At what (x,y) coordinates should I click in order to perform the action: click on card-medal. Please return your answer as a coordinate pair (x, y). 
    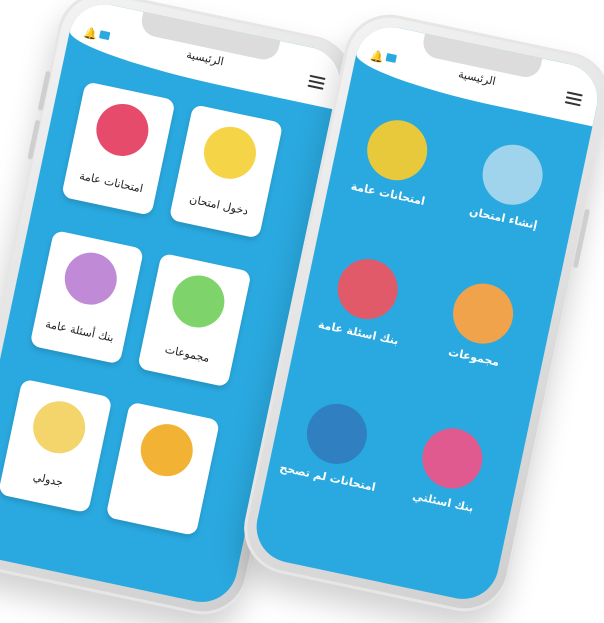
    Looking at the image, I should click on (163, 469).